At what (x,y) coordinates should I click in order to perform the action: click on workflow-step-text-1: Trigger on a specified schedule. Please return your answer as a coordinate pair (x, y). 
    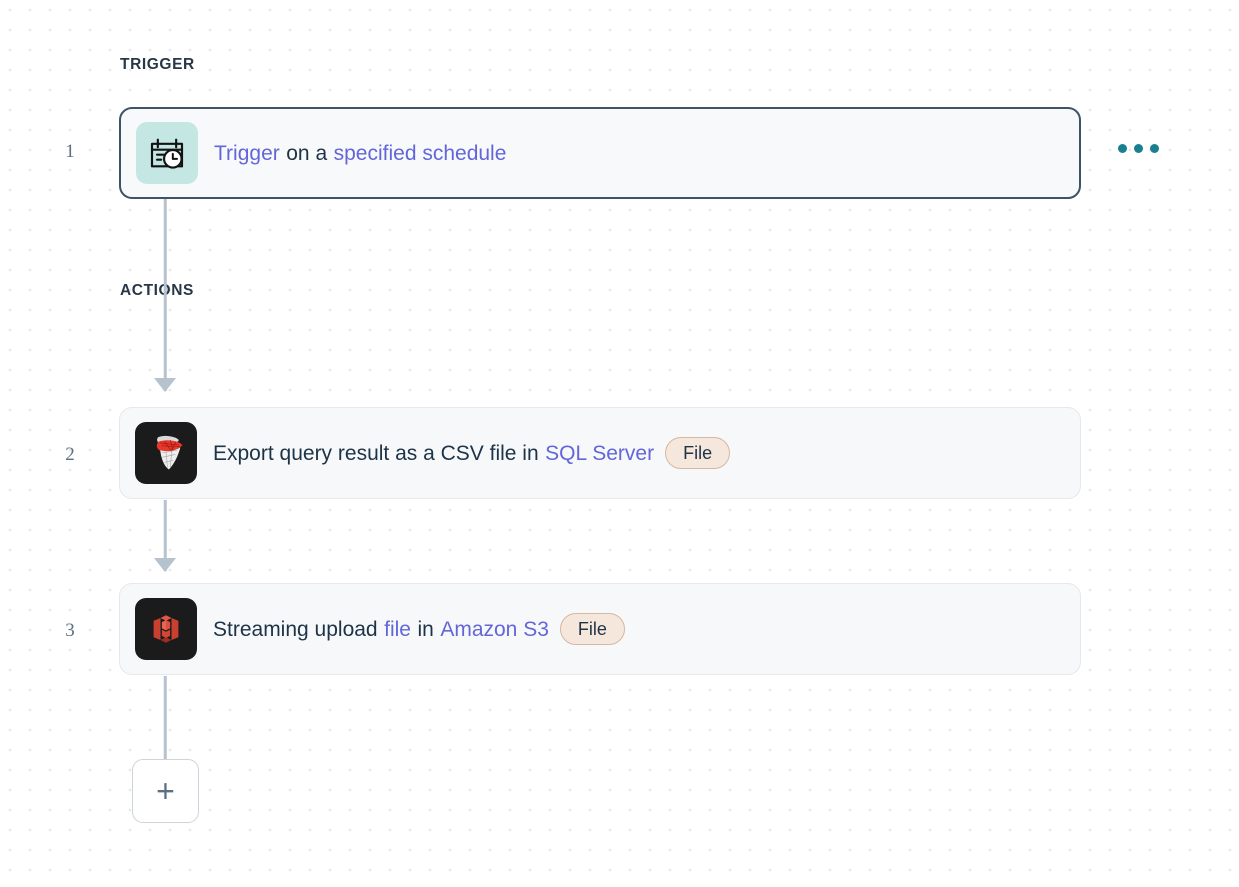
    Looking at the image, I should click on (360, 153).